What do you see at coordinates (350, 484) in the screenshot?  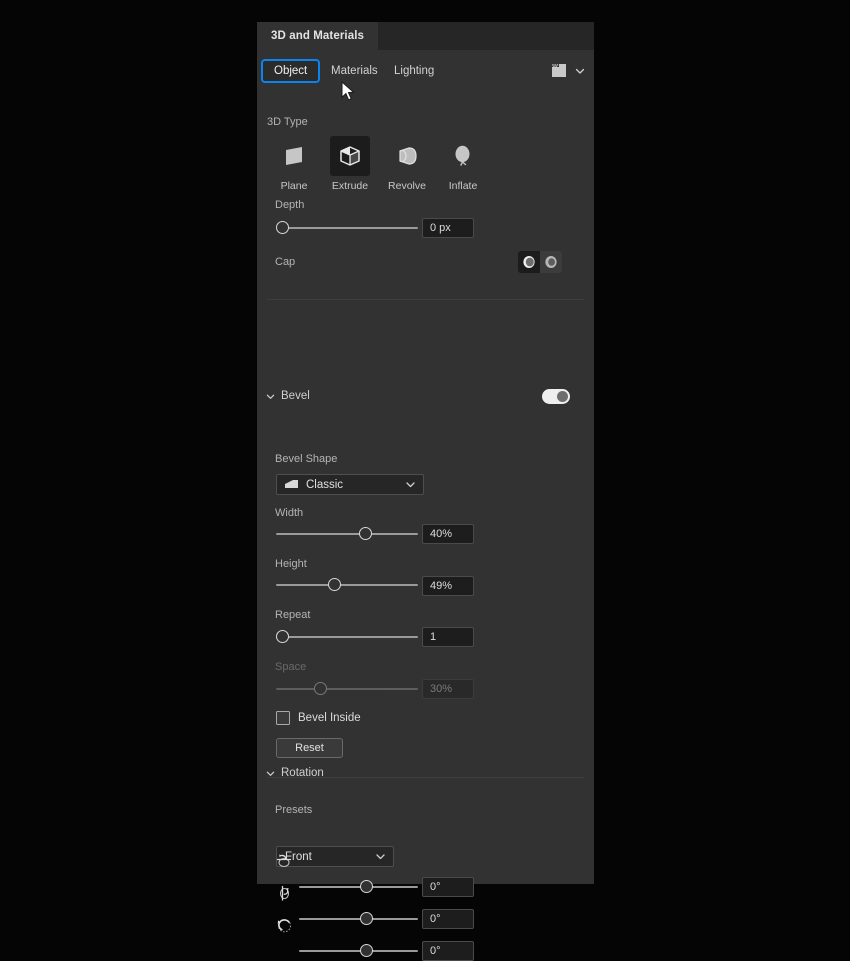 I see `bevel-shape-select: Classic` at bounding box center [350, 484].